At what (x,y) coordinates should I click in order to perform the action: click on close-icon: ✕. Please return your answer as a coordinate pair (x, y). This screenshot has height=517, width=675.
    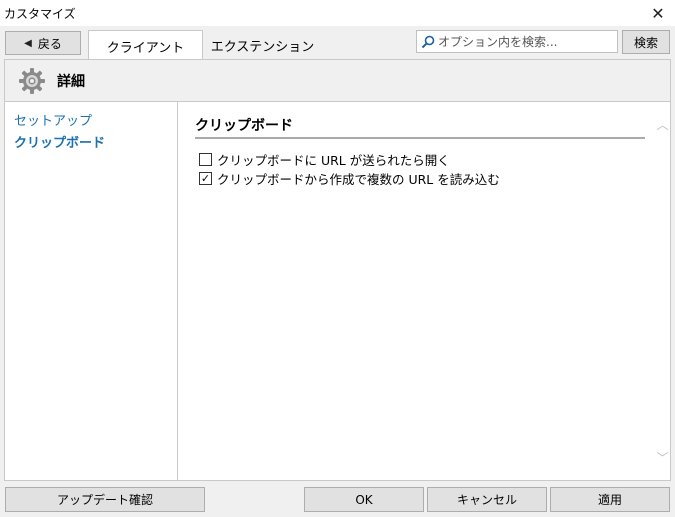
    Looking at the image, I should click on (658, 13).